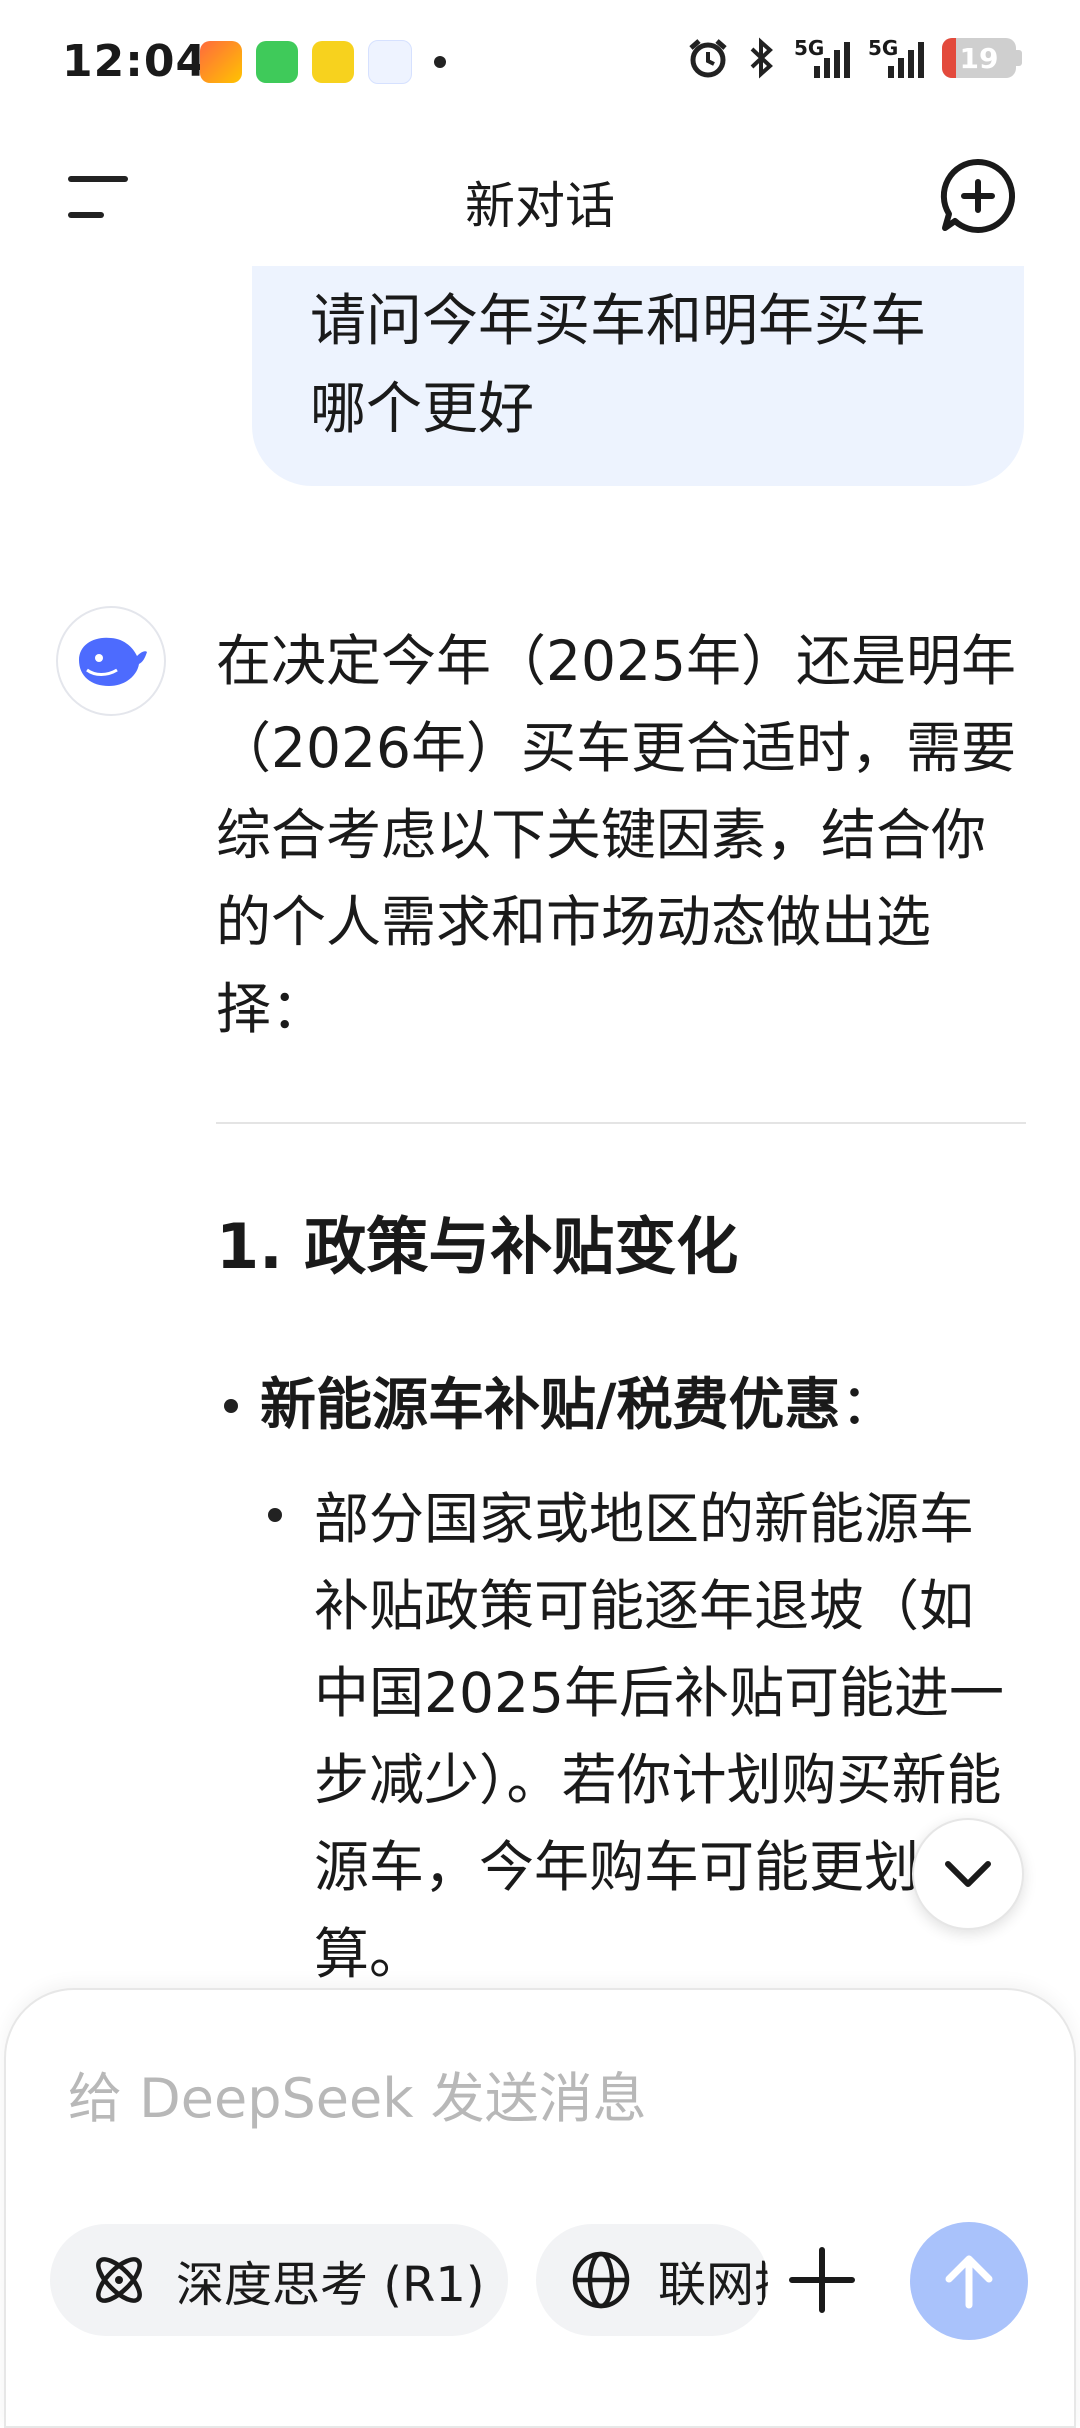 The height and width of the screenshot is (2428, 1080). Describe the element at coordinates (822, 58) in the screenshot. I see `signal-1: 5G` at that location.